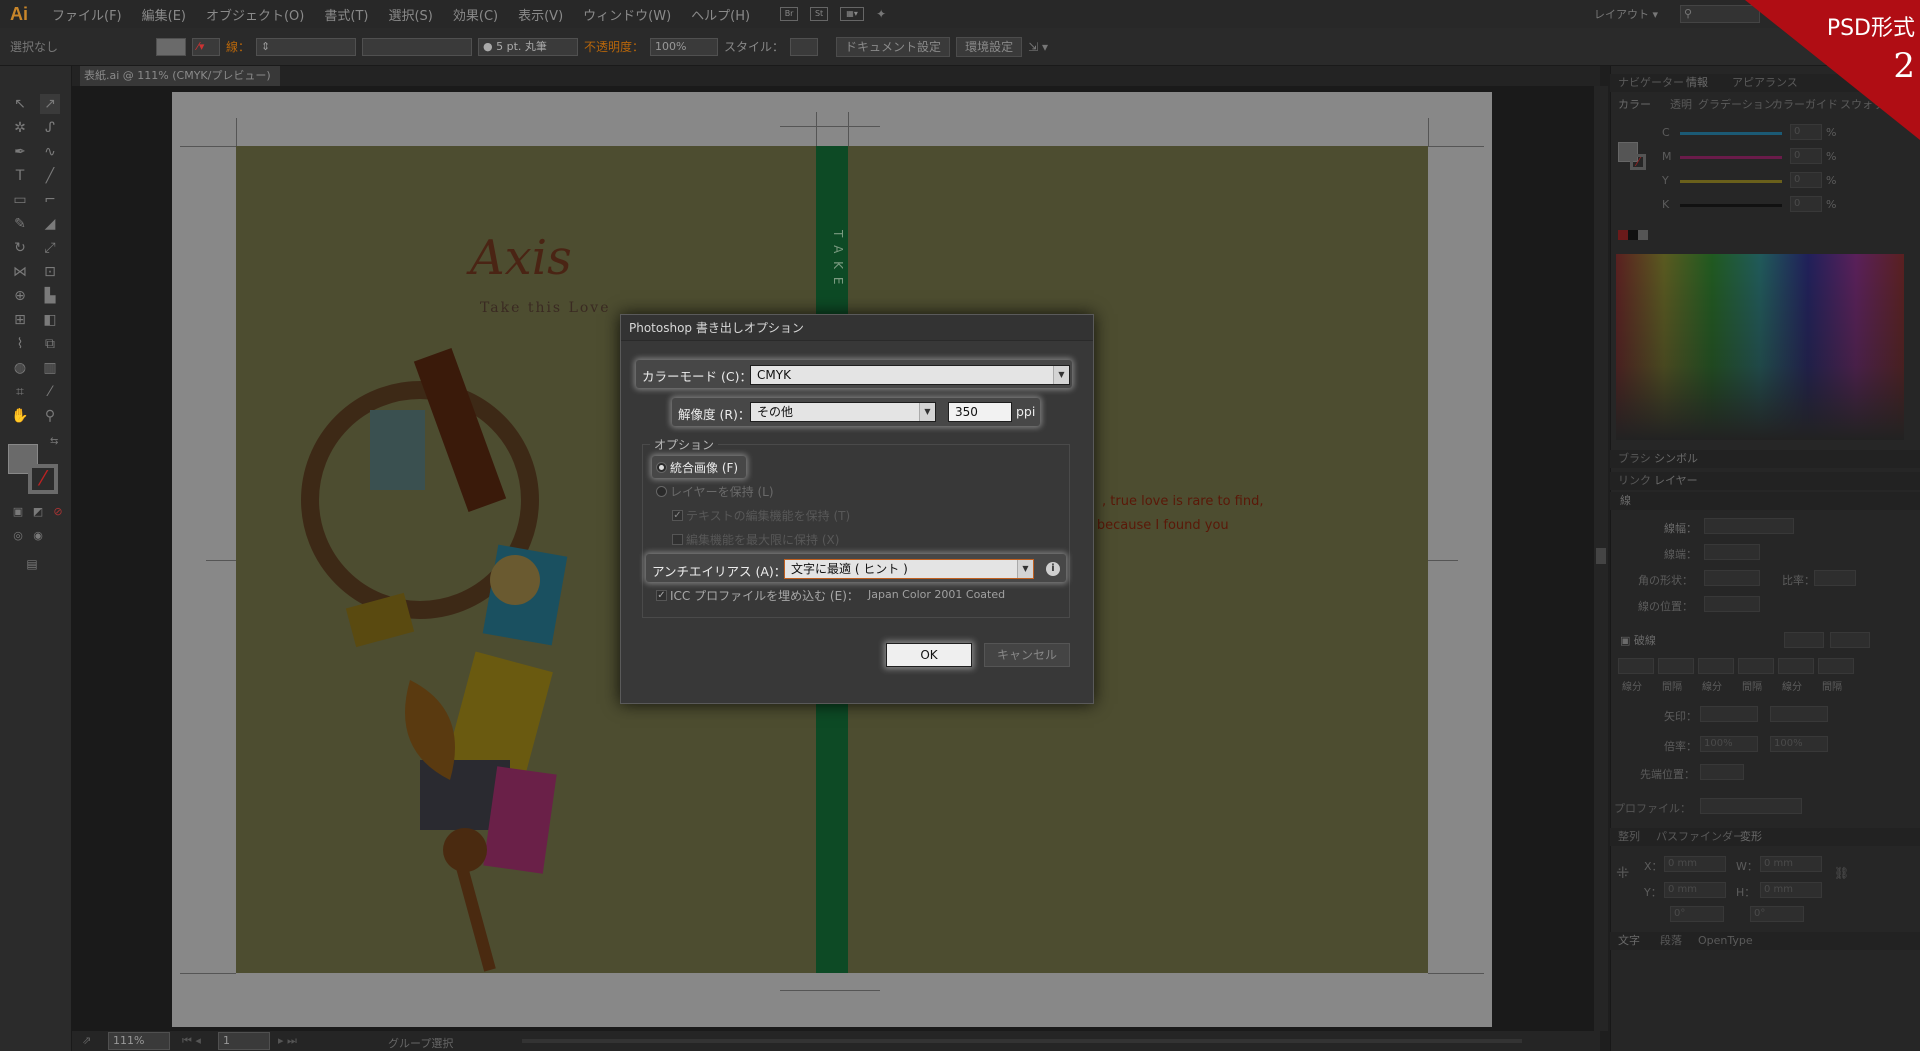 Image resolution: width=1920 pixels, height=1051 pixels. I want to click on corner-buttons, so click(1732, 578).